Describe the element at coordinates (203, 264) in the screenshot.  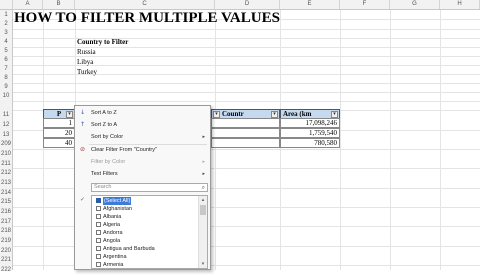
I see `scroll-down-icon: ▾` at that location.